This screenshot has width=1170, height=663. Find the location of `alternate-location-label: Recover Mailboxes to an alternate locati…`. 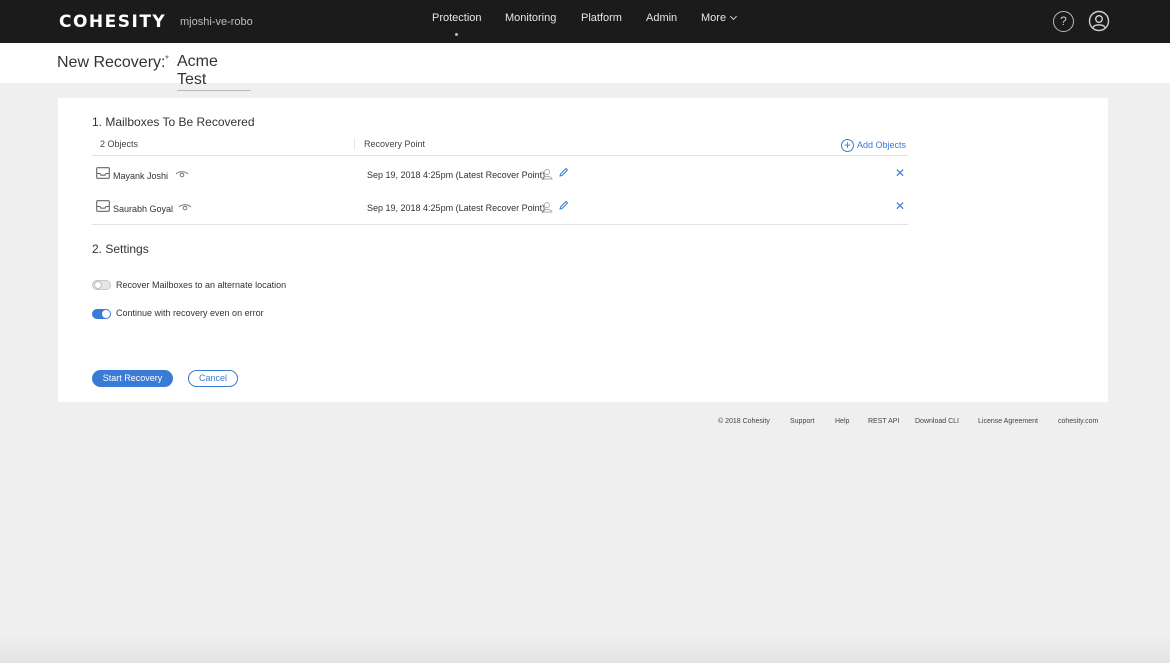

alternate-location-label: Recover Mailboxes to an alternate locati… is located at coordinates (201, 285).